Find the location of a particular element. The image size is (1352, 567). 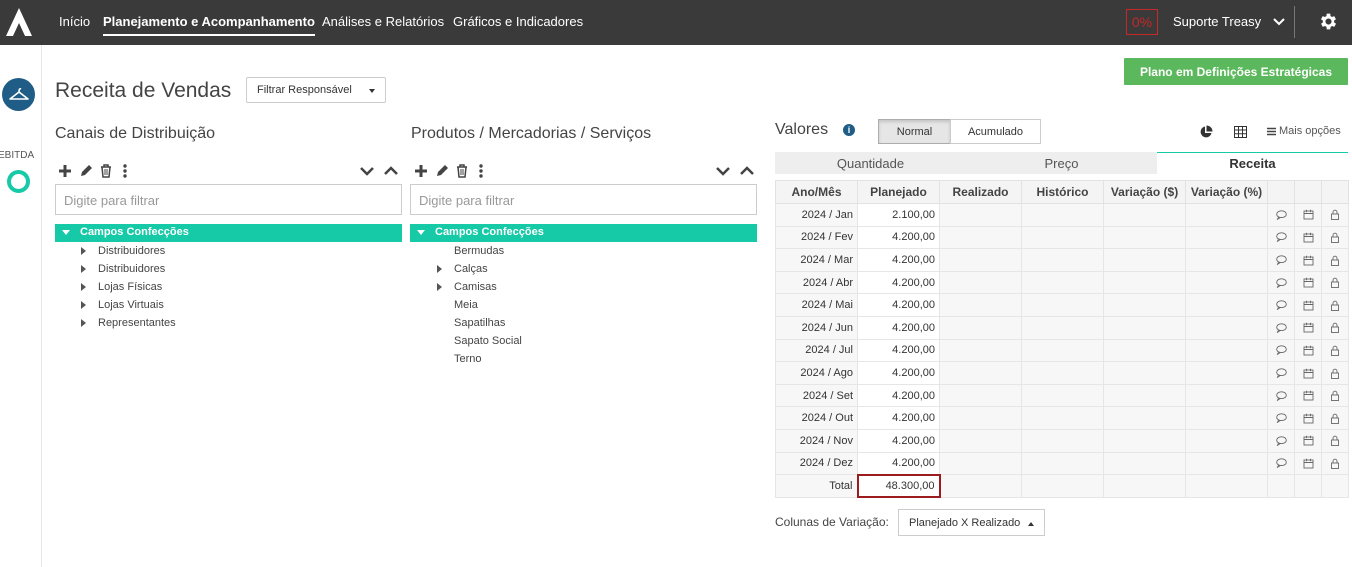

tree-item: Terno is located at coordinates (468, 360).